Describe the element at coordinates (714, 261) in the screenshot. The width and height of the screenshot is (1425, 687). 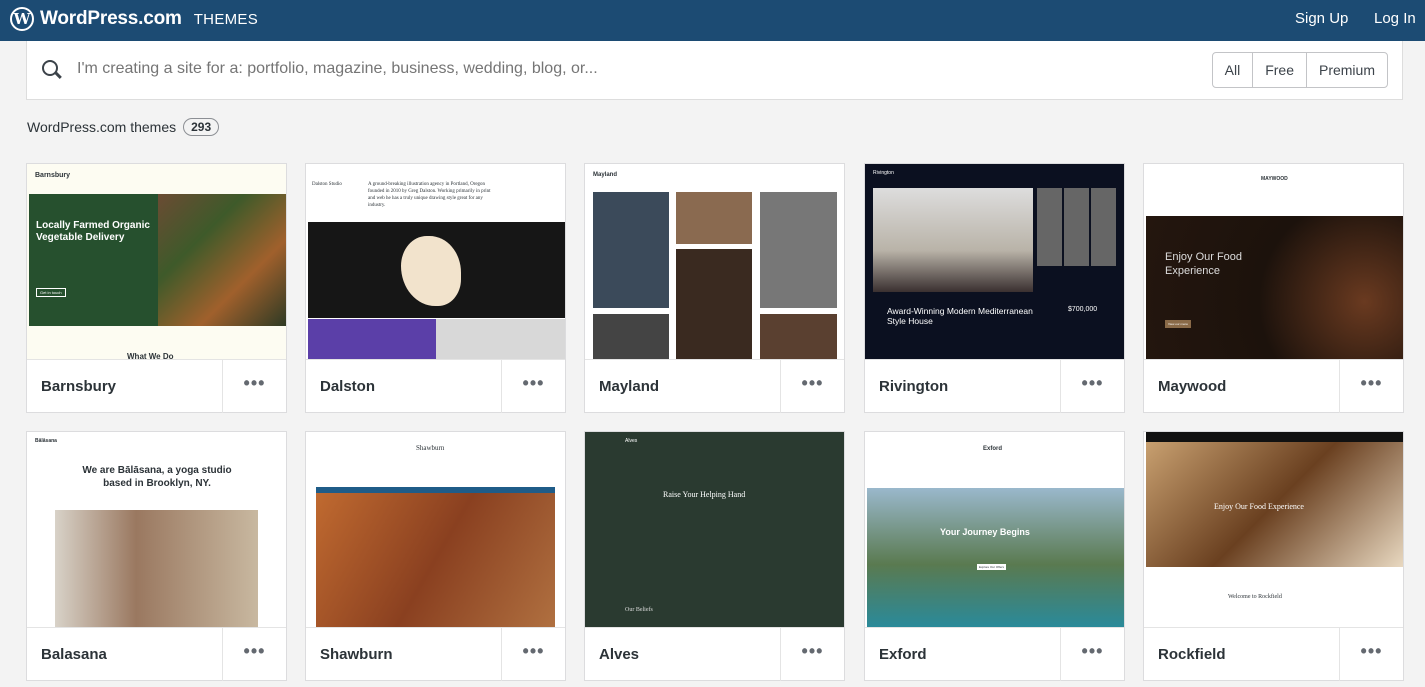
I see `theme-preview: Mayland` at that location.